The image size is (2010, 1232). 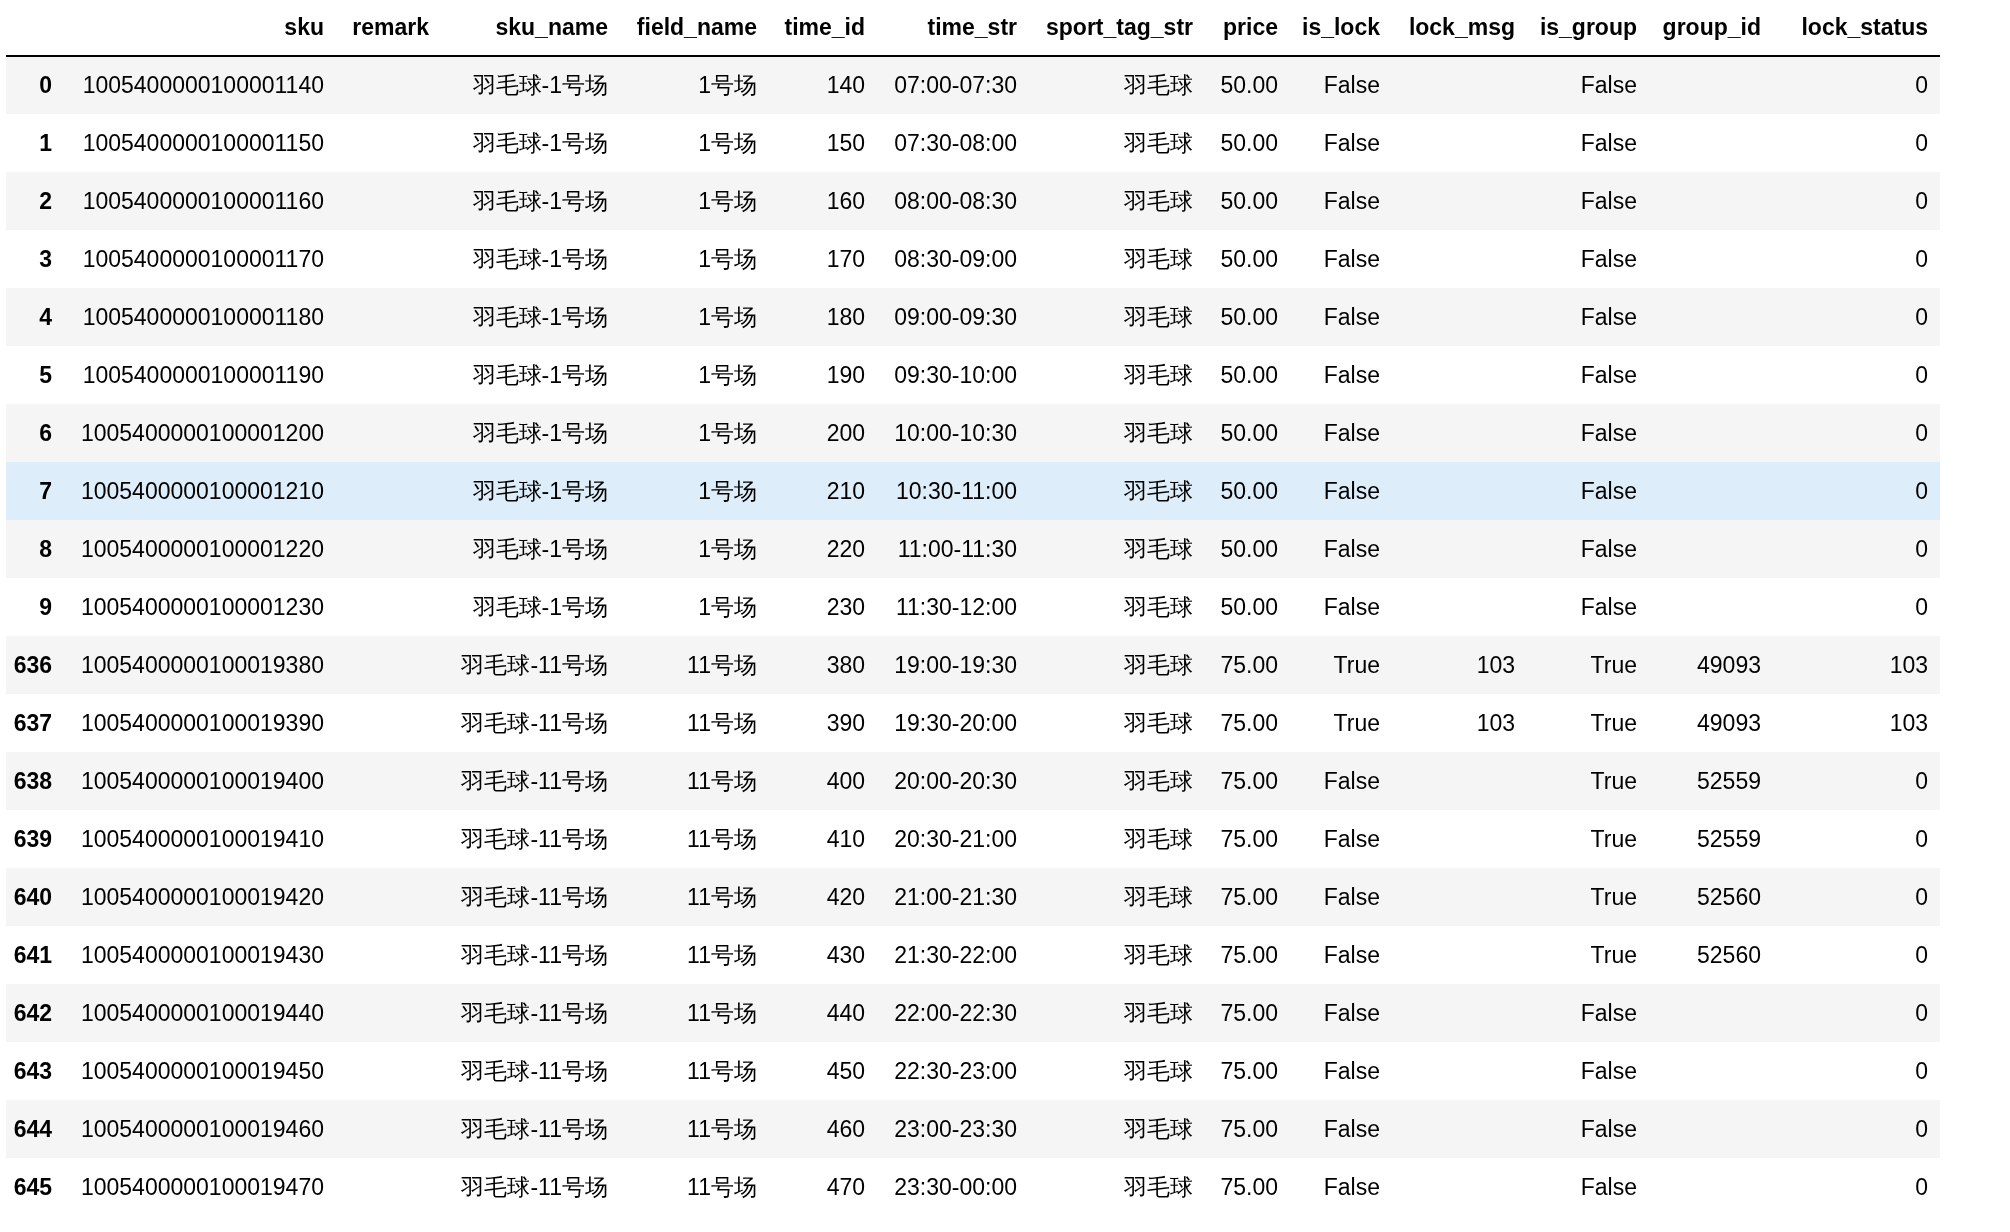 I want to click on table-cell: 200, so click(x=845, y=432).